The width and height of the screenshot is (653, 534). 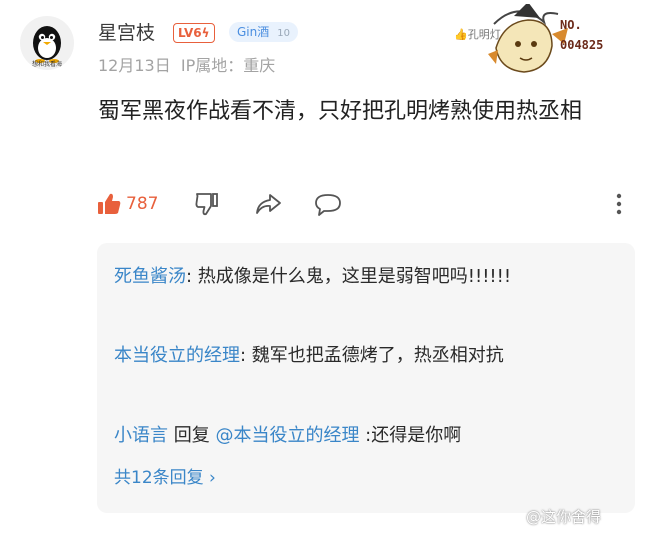 I want to click on reply-author: 死鱼酱汤, so click(x=150, y=276).